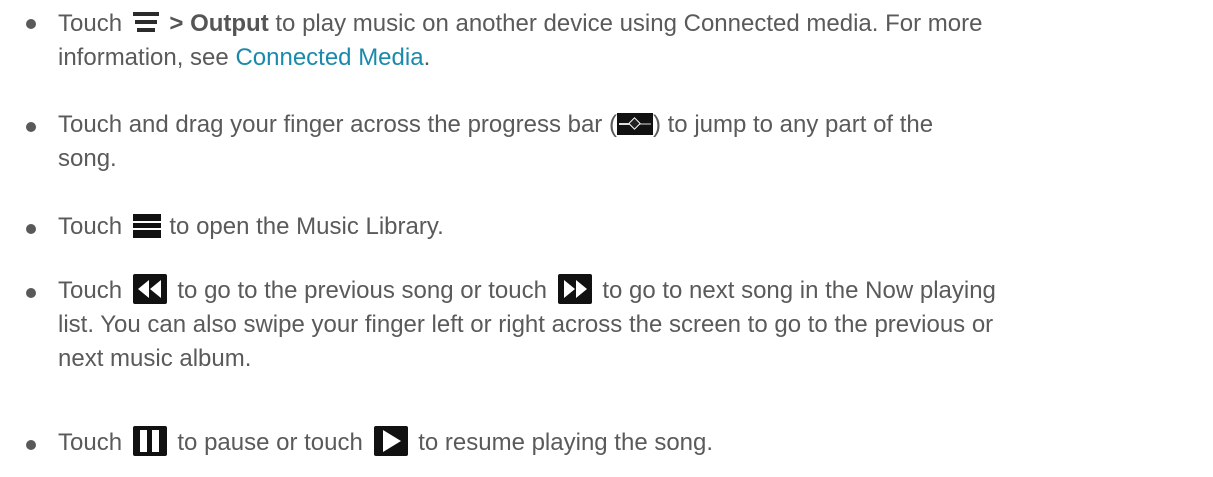  I want to click on item-text-line1-post: ) to jump to any part of the, so click(793, 124).